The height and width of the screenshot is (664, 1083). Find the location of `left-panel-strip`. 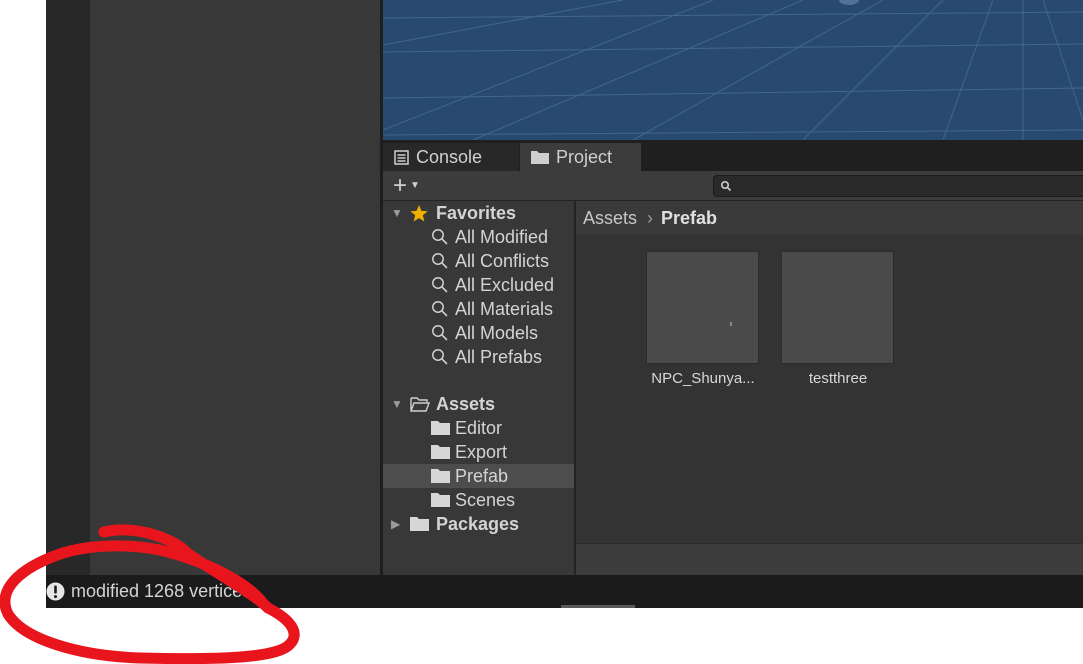

left-panel-strip is located at coordinates (68, 287).